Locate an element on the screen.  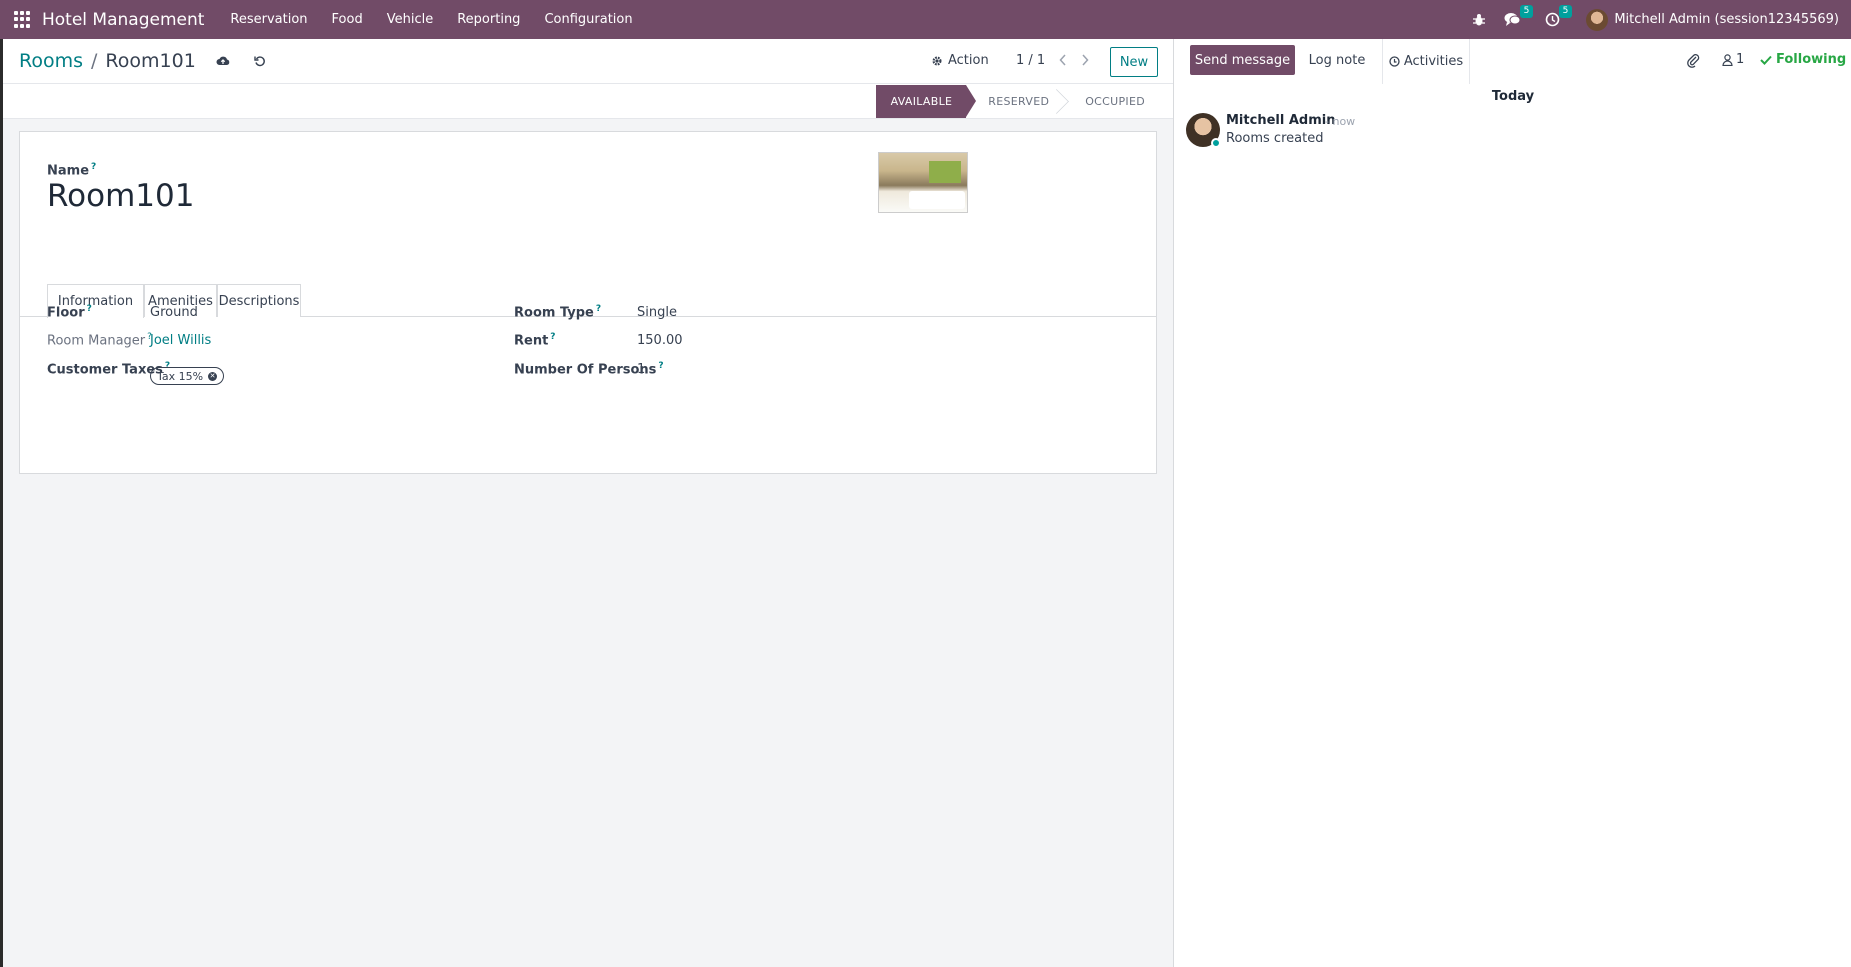
breadcrumb: Rooms / Room101 is located at coordinates (142, 61).